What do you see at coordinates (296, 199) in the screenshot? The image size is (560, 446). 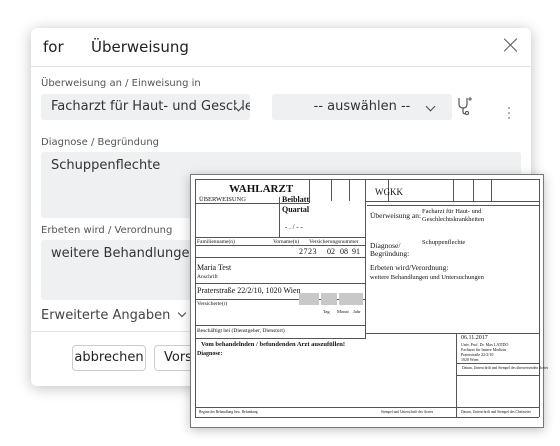 I see `form-beiblatt: Beiblatt` at bounding box center [296, 199].